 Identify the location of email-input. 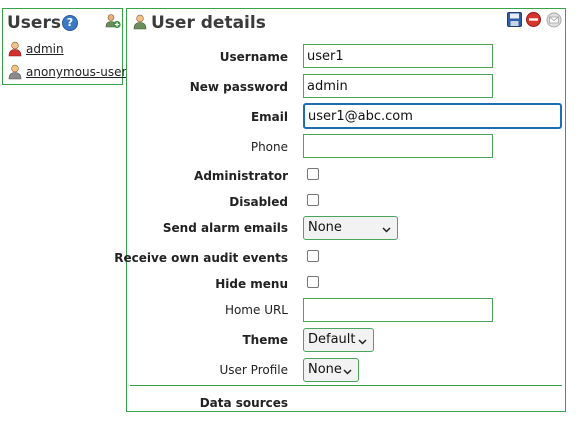
(432, 116).